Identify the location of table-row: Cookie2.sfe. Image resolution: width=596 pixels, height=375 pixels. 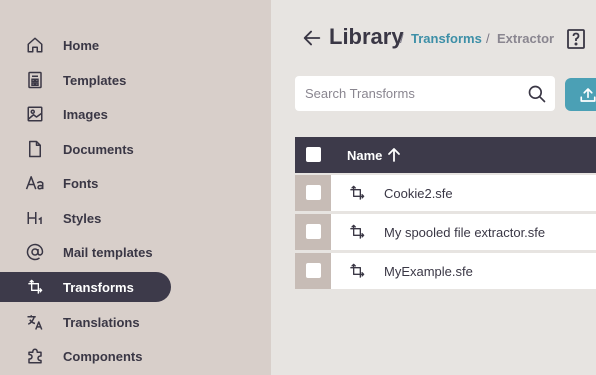
(445, 193).